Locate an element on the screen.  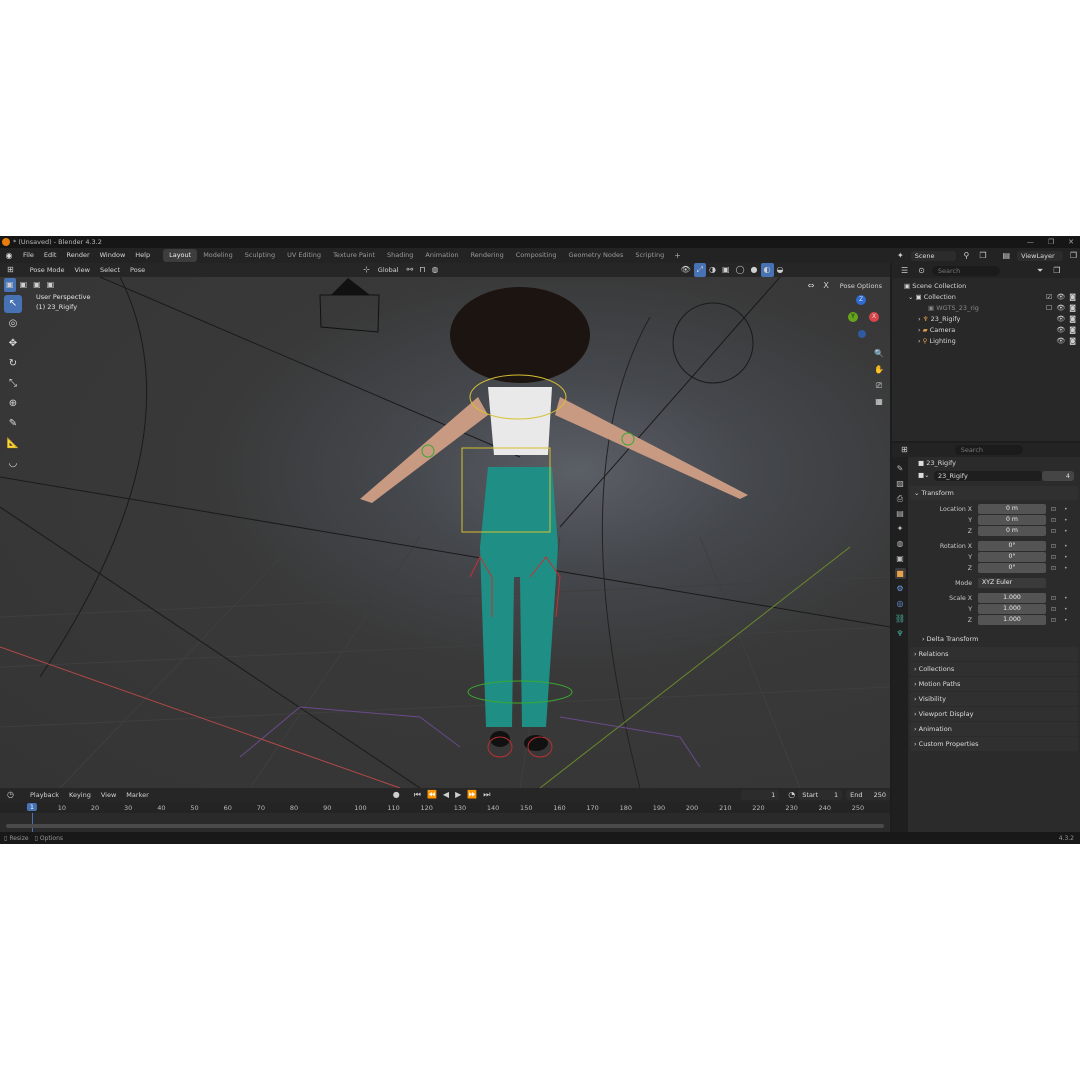
jump-start-icon: ⏮ is located at coordinates (417, 795).